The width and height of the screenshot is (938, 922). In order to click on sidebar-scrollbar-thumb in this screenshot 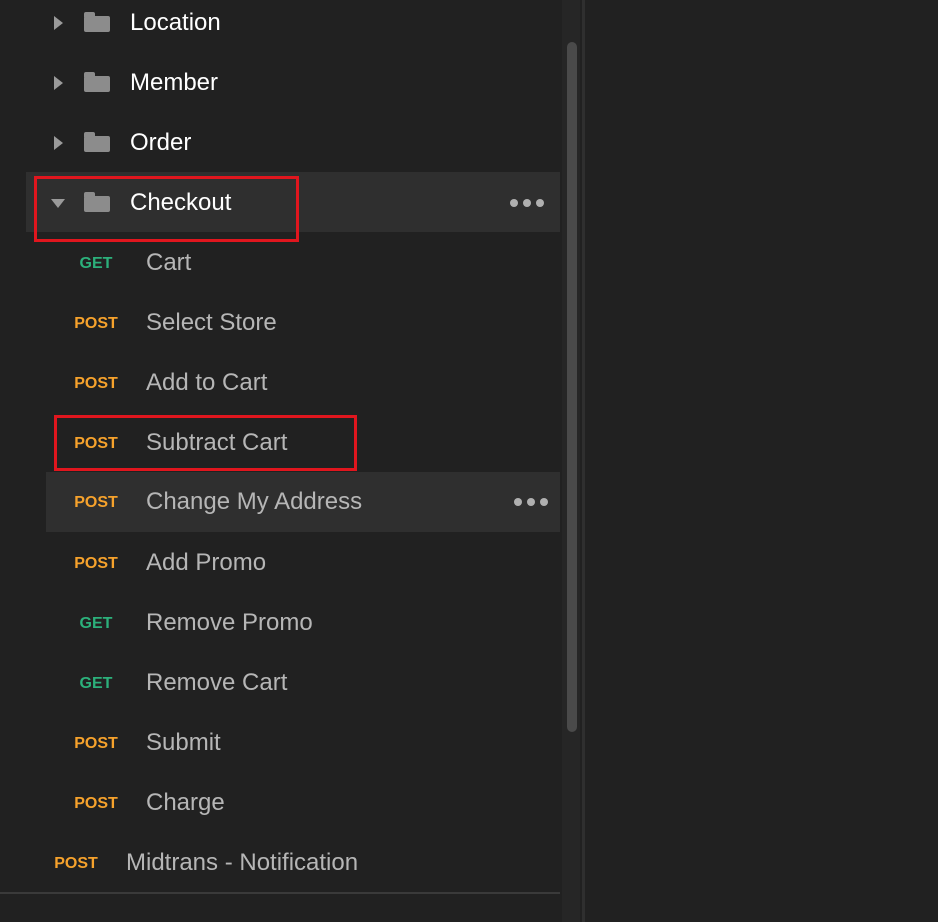, I will do `click(572, 387)`.